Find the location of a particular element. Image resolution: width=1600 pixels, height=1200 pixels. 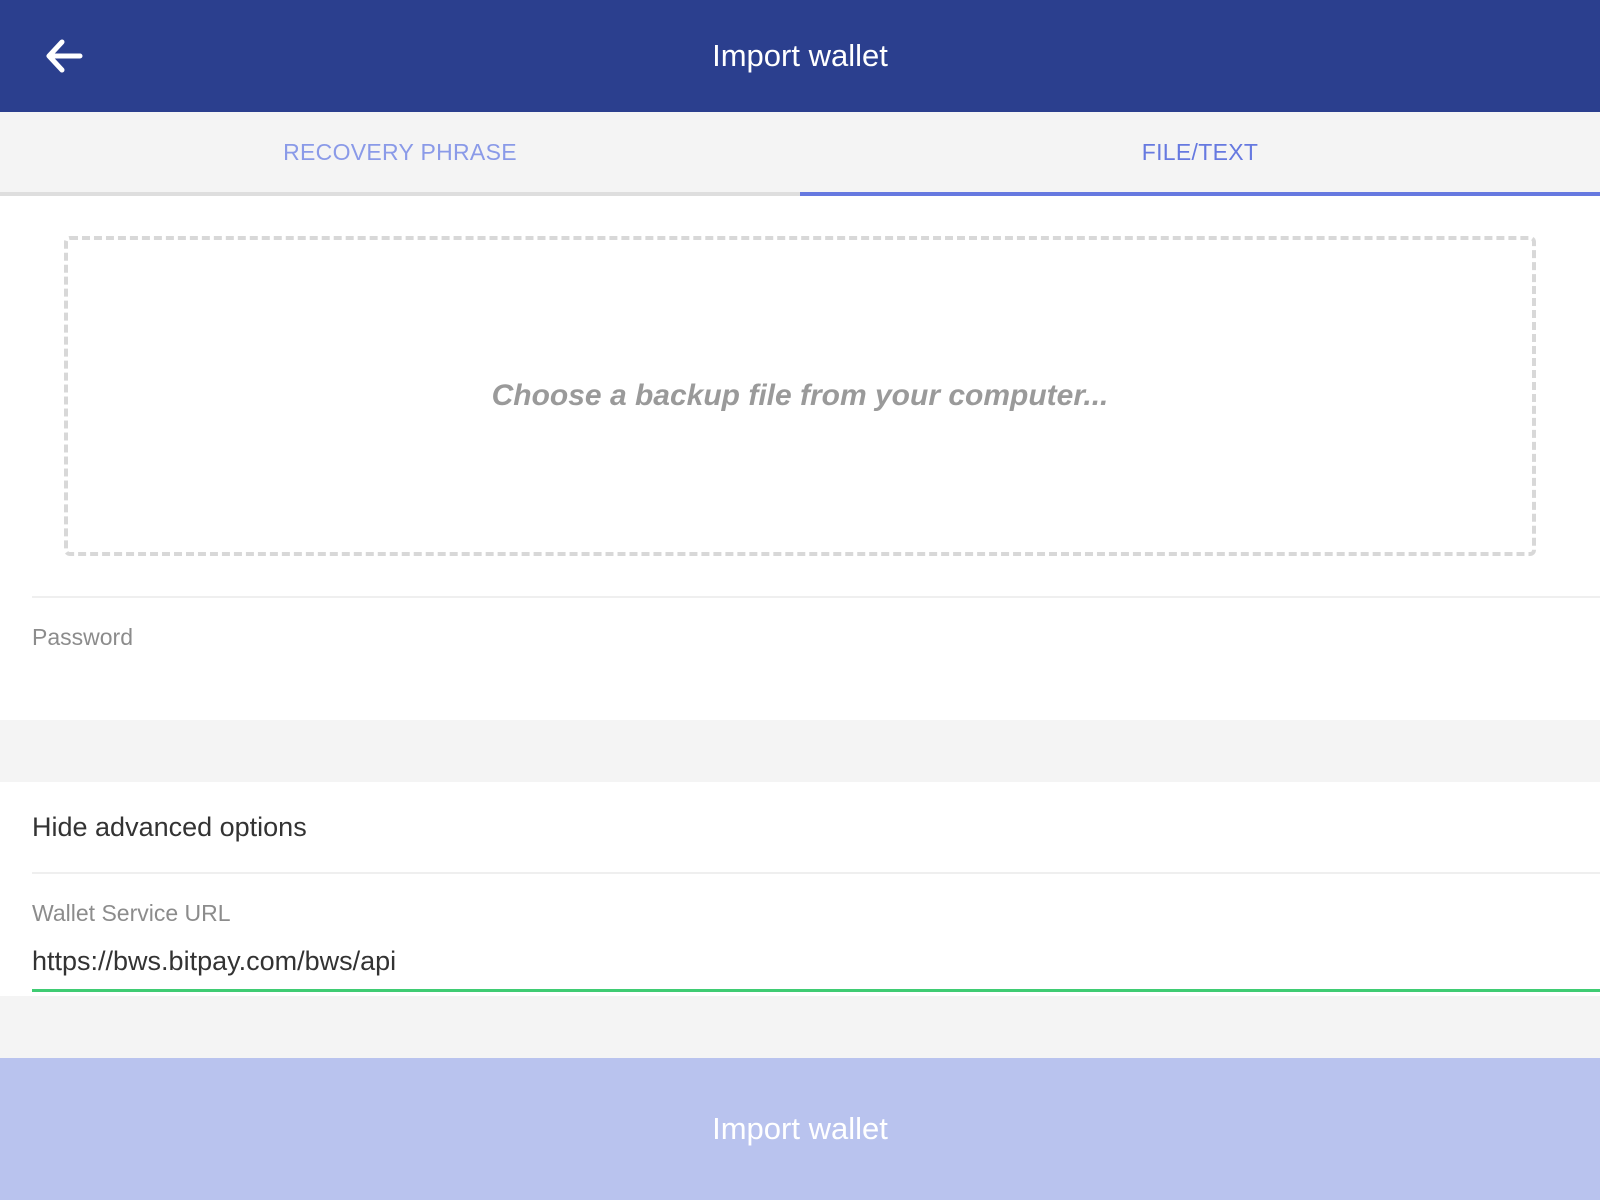

import-tabs: RECOVERY PHRASE FILE/TEXT is located at coordinates (800, 154).